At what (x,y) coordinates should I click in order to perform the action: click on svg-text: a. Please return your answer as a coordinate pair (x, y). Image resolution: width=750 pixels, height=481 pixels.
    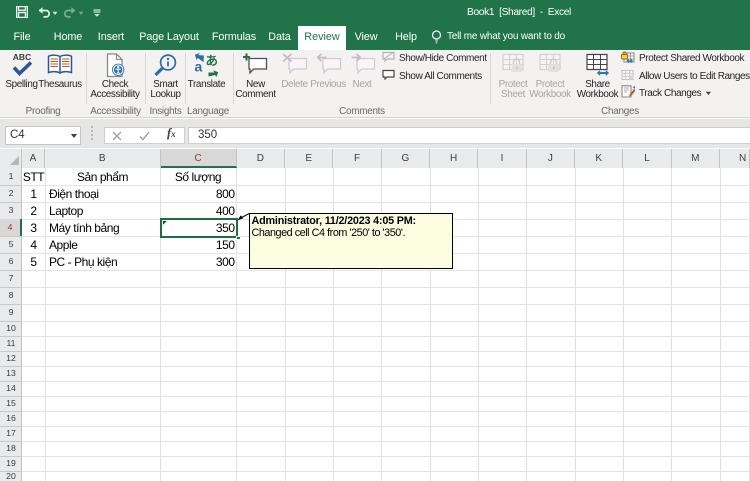
    Looking at the image, I should click on (199, 67).